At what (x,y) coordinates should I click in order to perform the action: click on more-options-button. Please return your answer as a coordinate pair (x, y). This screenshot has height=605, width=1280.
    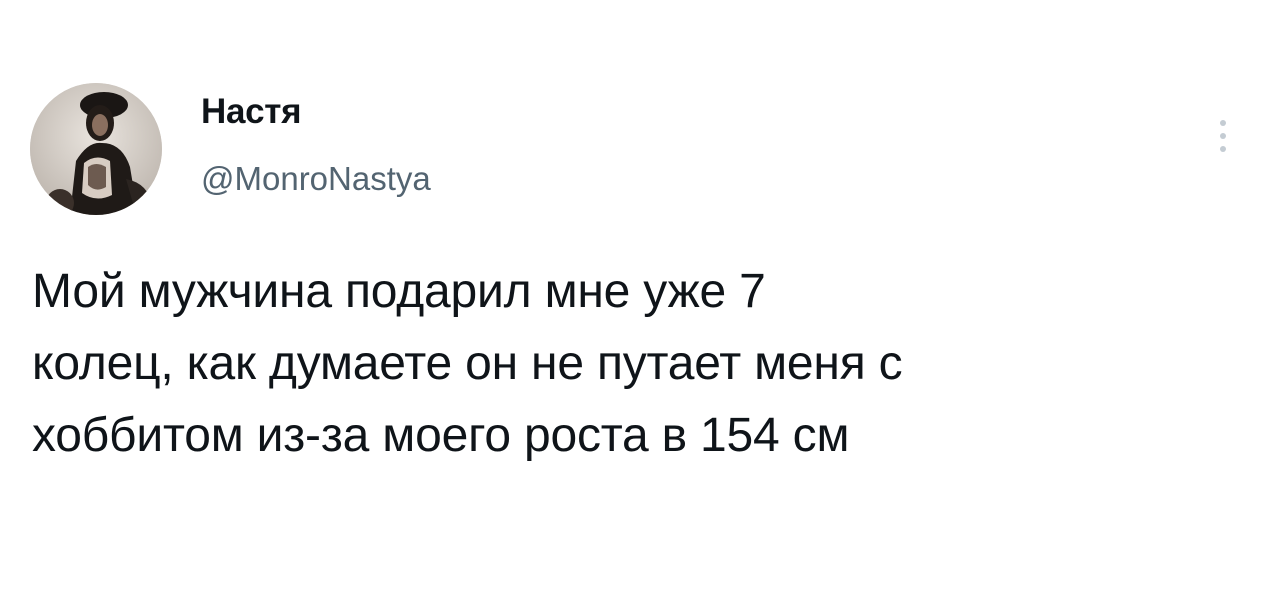
    Looking at the image, I should click on (1223, 136).